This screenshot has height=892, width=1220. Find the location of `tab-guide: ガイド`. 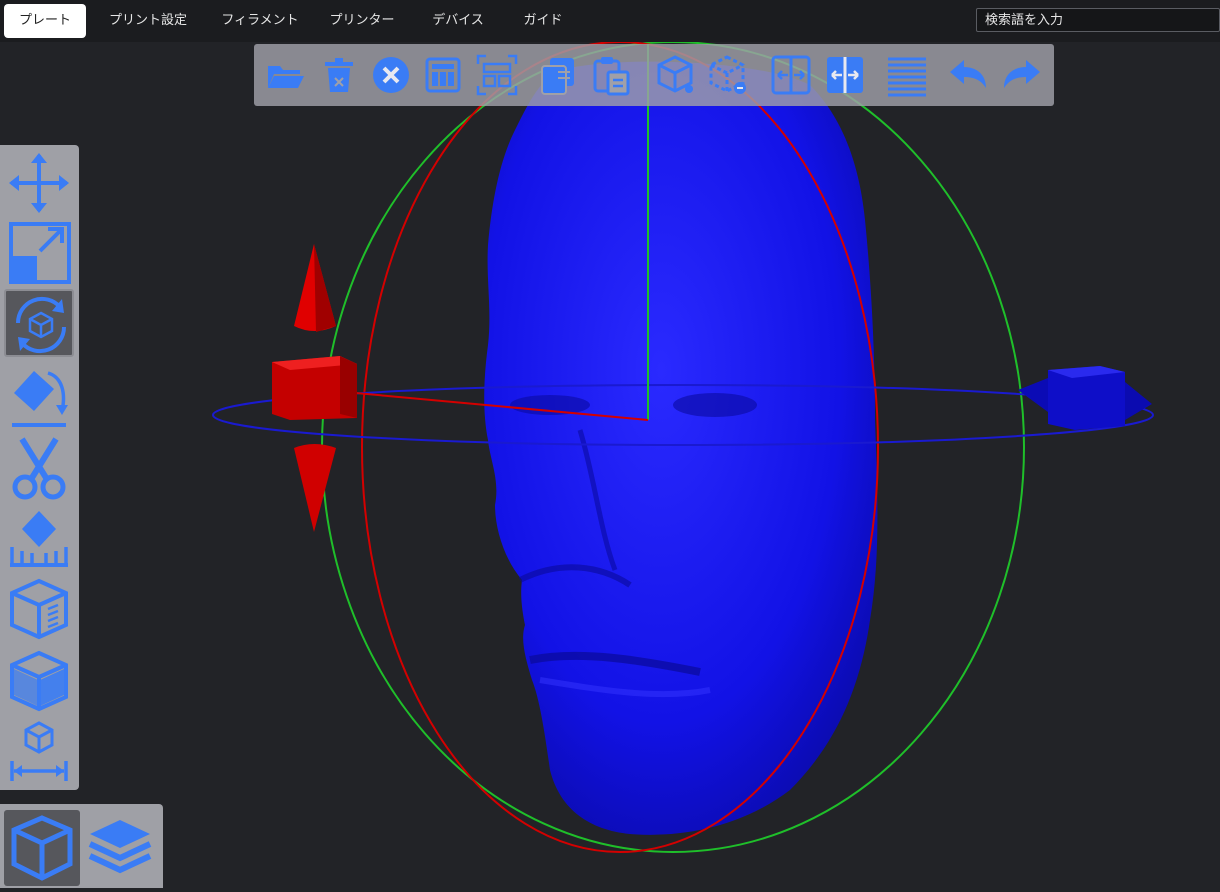

tab-guide: ガイド is located at coordinates (543, 21).